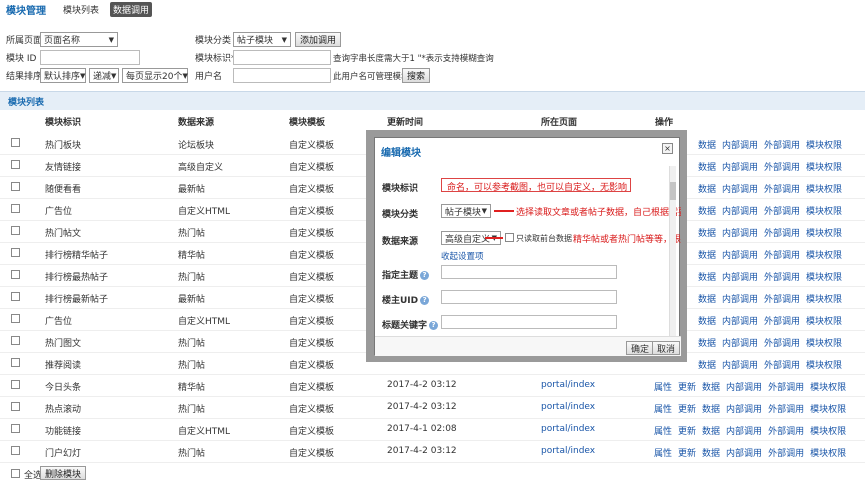 Image resolution: width=865 pixels, height=491 pixels. What do you see at coordinates (529, 297) in the screenshot?
I see `uid-input` at bounding box center [529, 297].